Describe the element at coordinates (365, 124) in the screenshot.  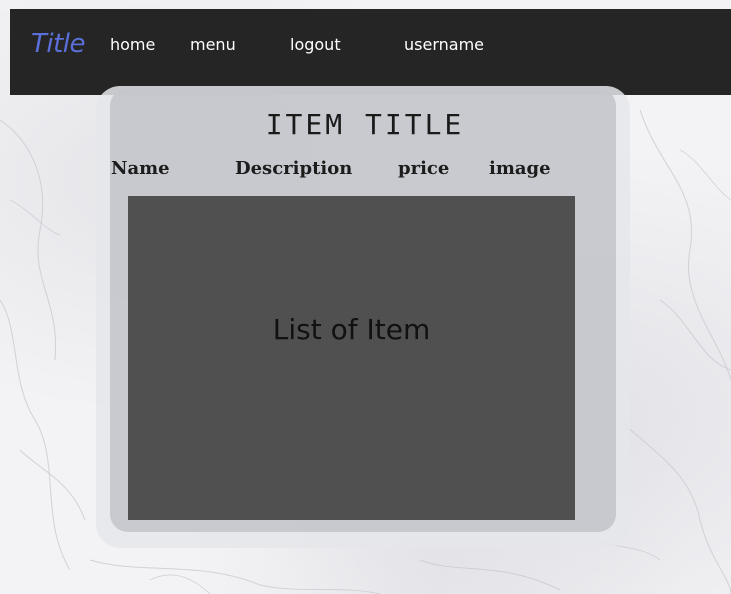
I see `item-title: ITEM TITLE` at that location.